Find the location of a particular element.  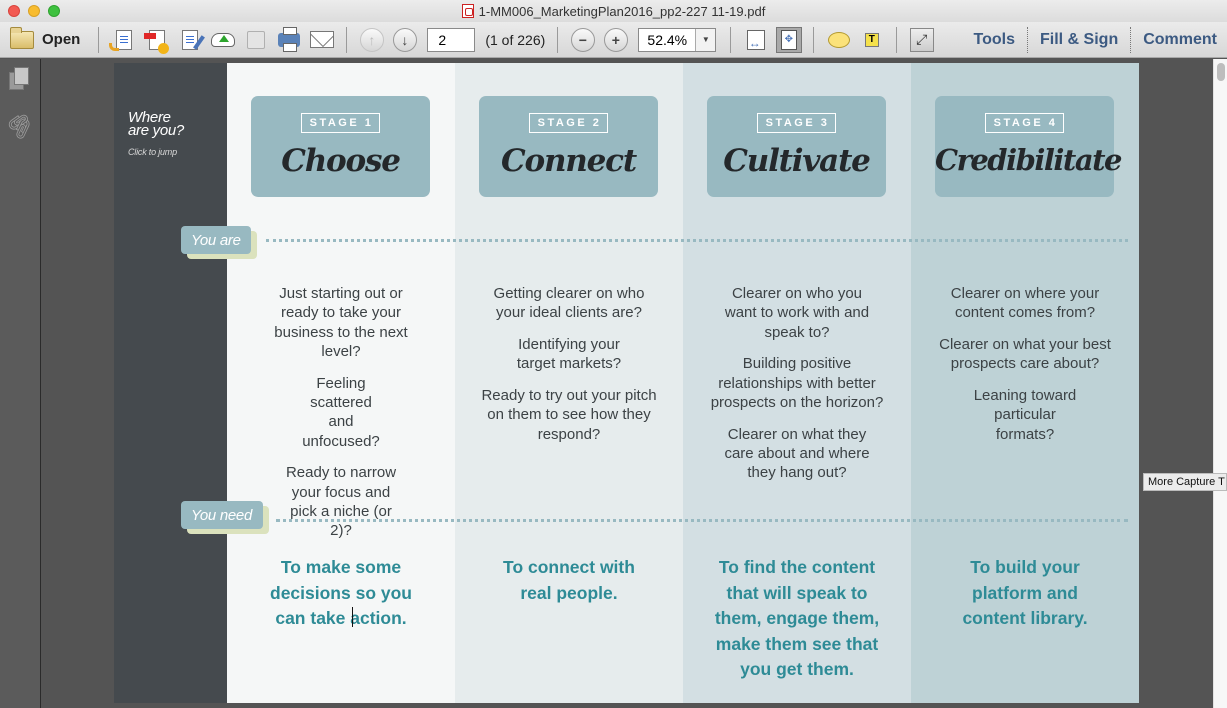

tooltip: More Capture T is located at coordinates (1185, 482).